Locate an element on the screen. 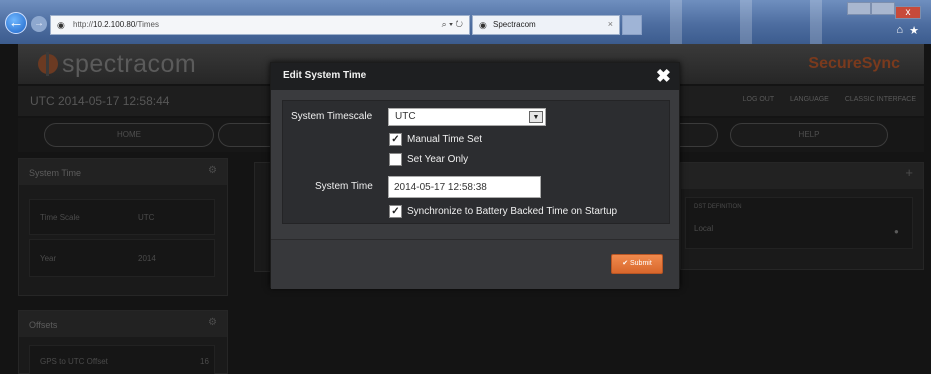 The height and width of the screenshot is (374, 931). add-icon: + is located at coordinates (909, 172).